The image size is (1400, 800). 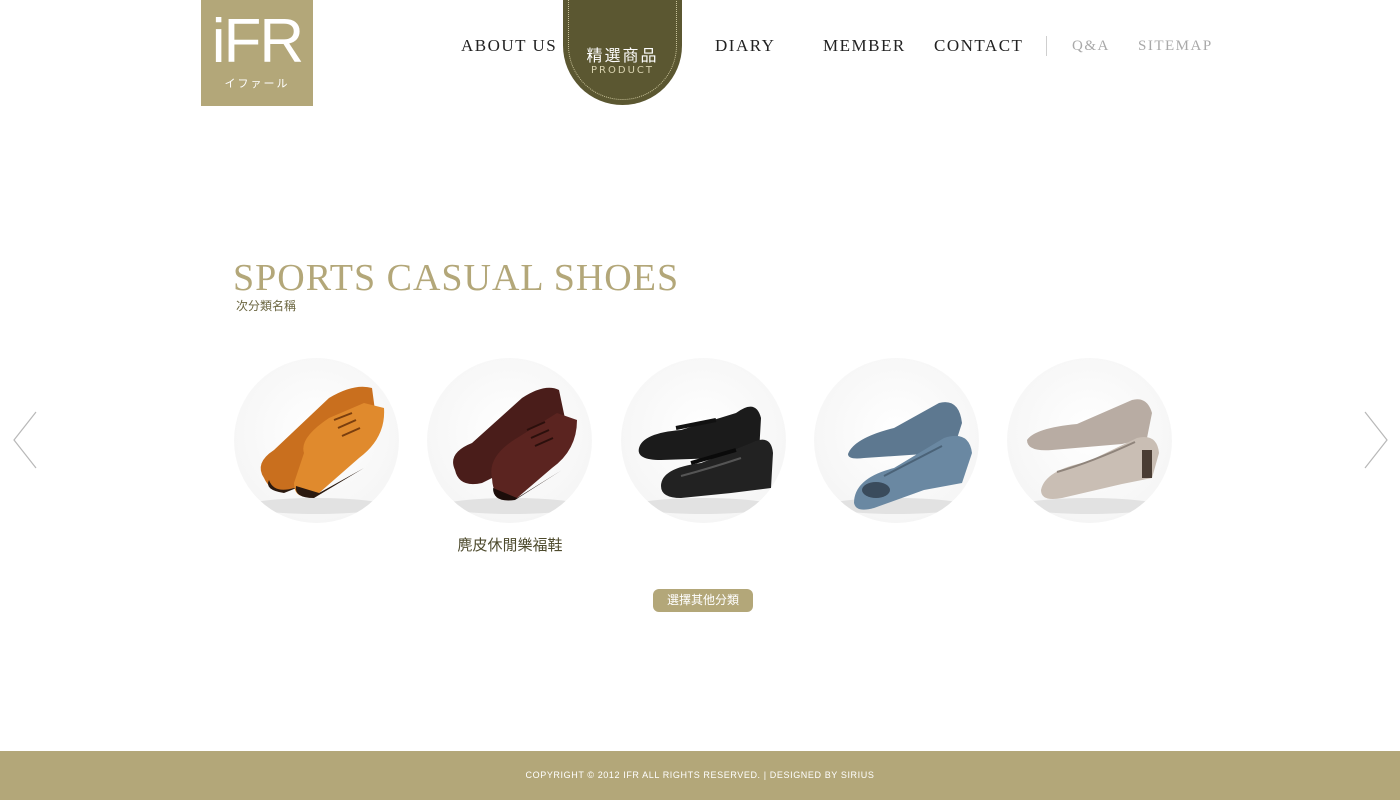 What do you see at coordinates (509, 46) in the screenshot?
I see `nav-about-us: ABOUT US` at bounding box center [509, 46].